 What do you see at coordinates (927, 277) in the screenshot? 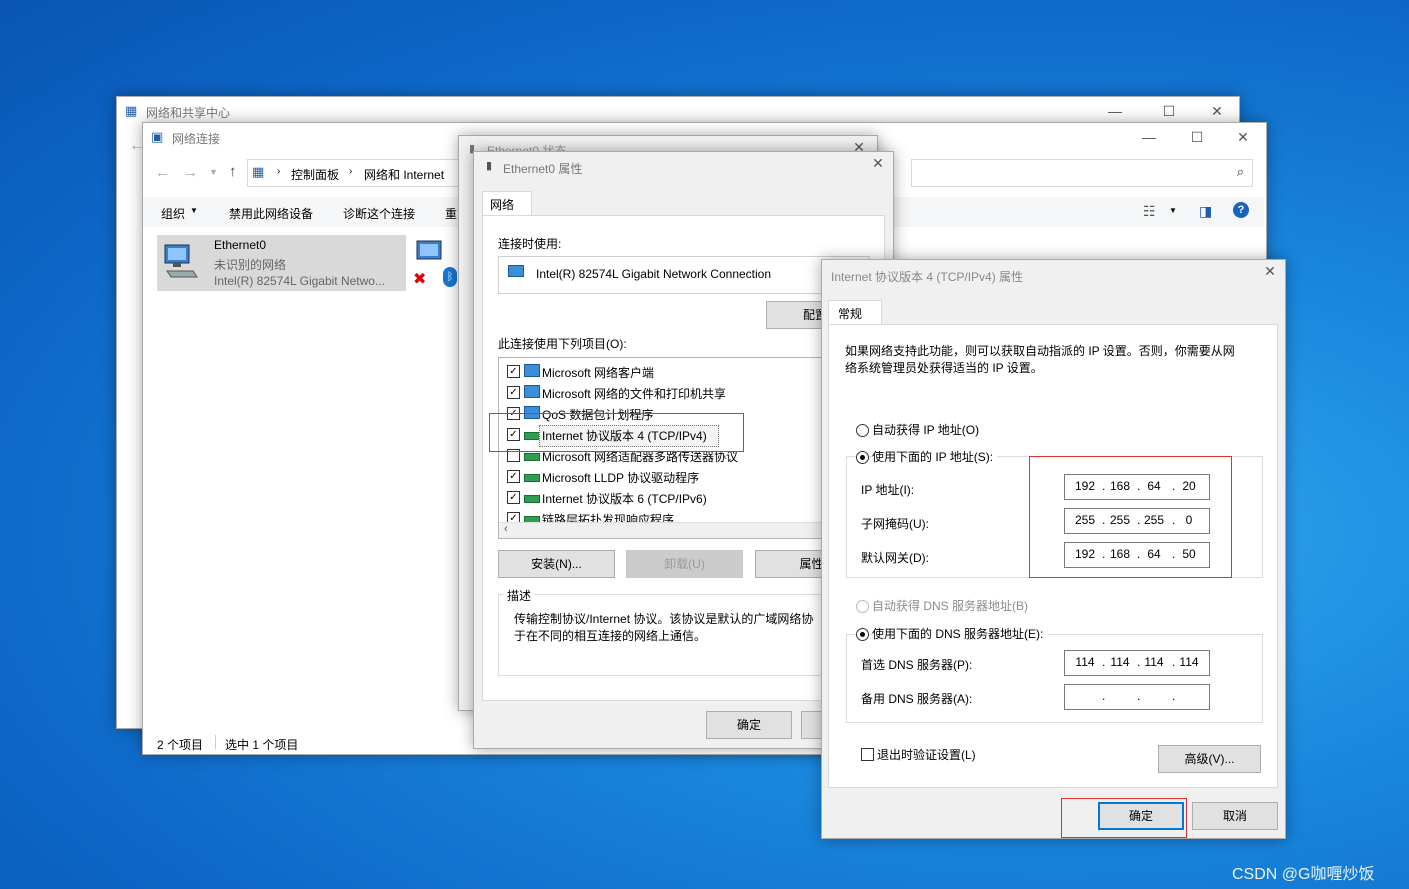
I see `window-title: Internet 协议版本 4 (TCP/IPv4) 属性` at bounding box center [927, 277].